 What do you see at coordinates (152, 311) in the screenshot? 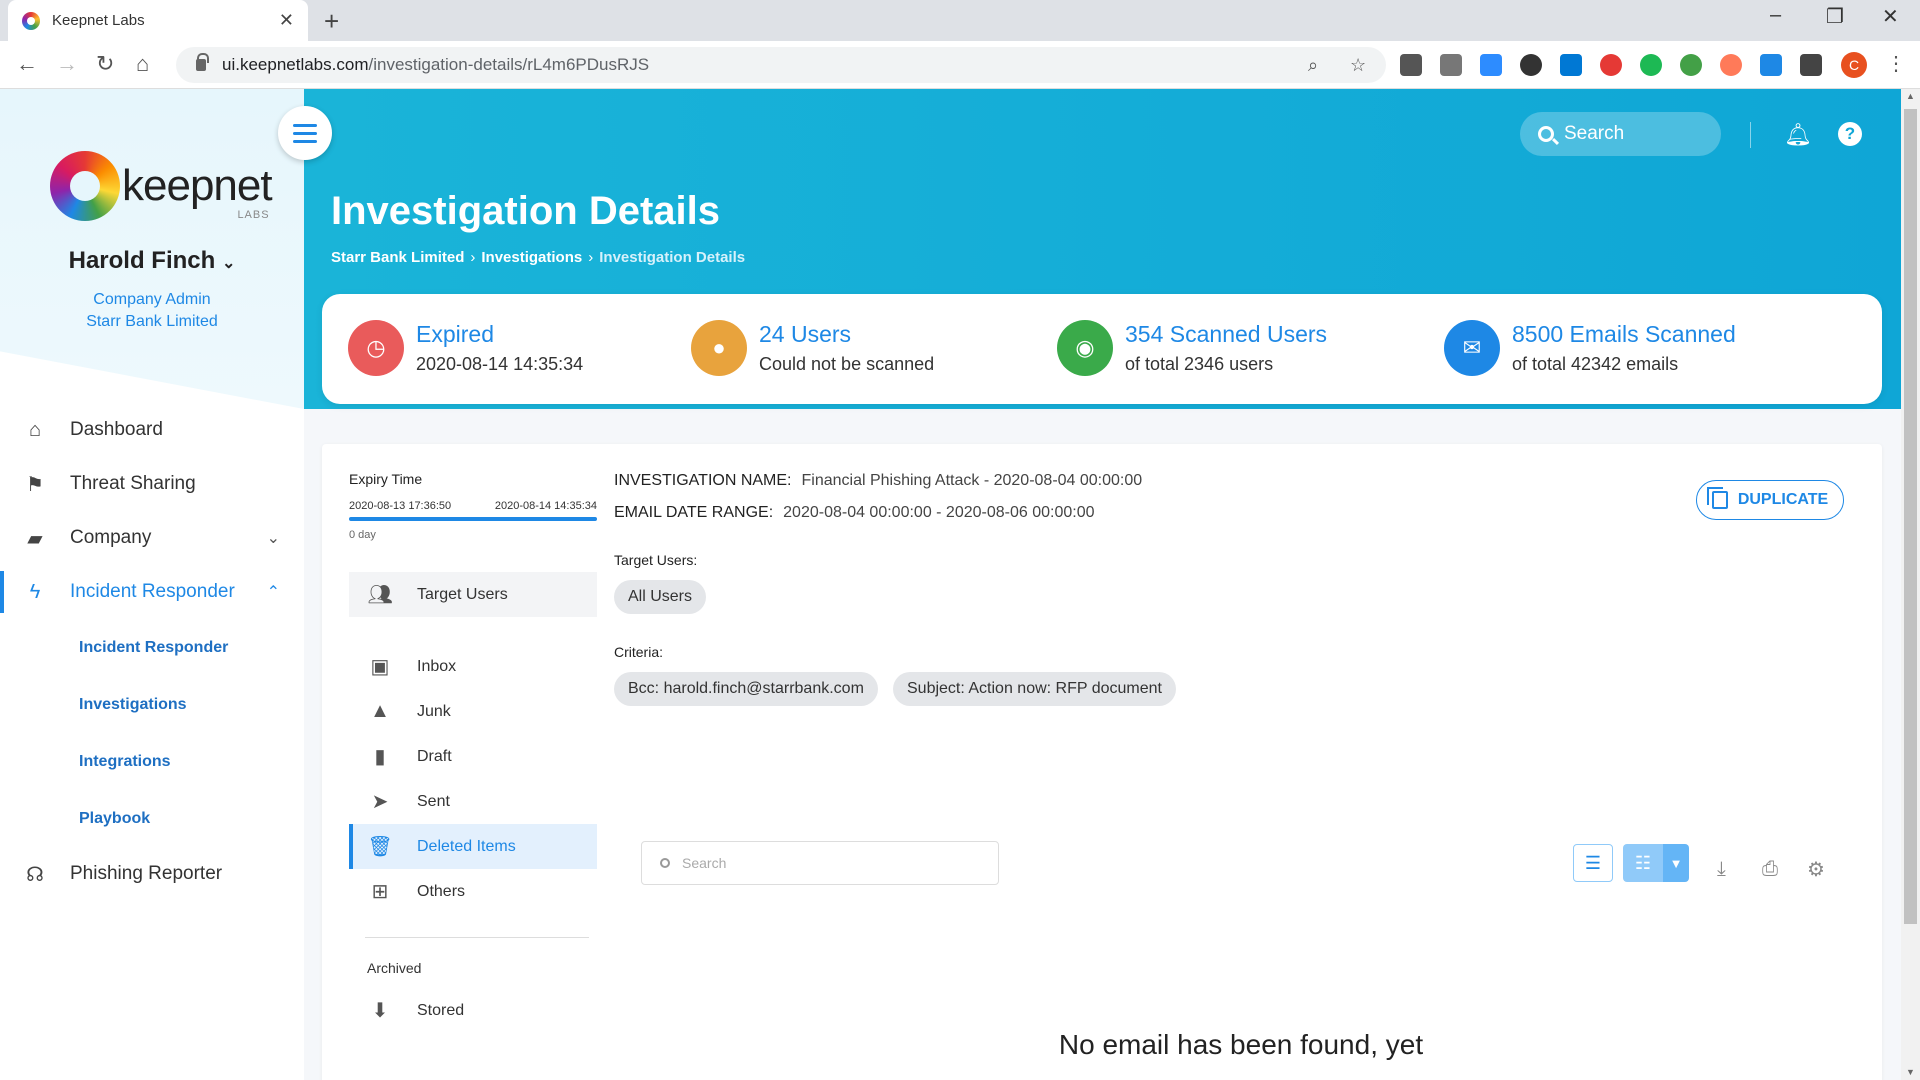
I see `user-role-block: Company Admin Starr Bank Limited` at bounding box center [152, 311].